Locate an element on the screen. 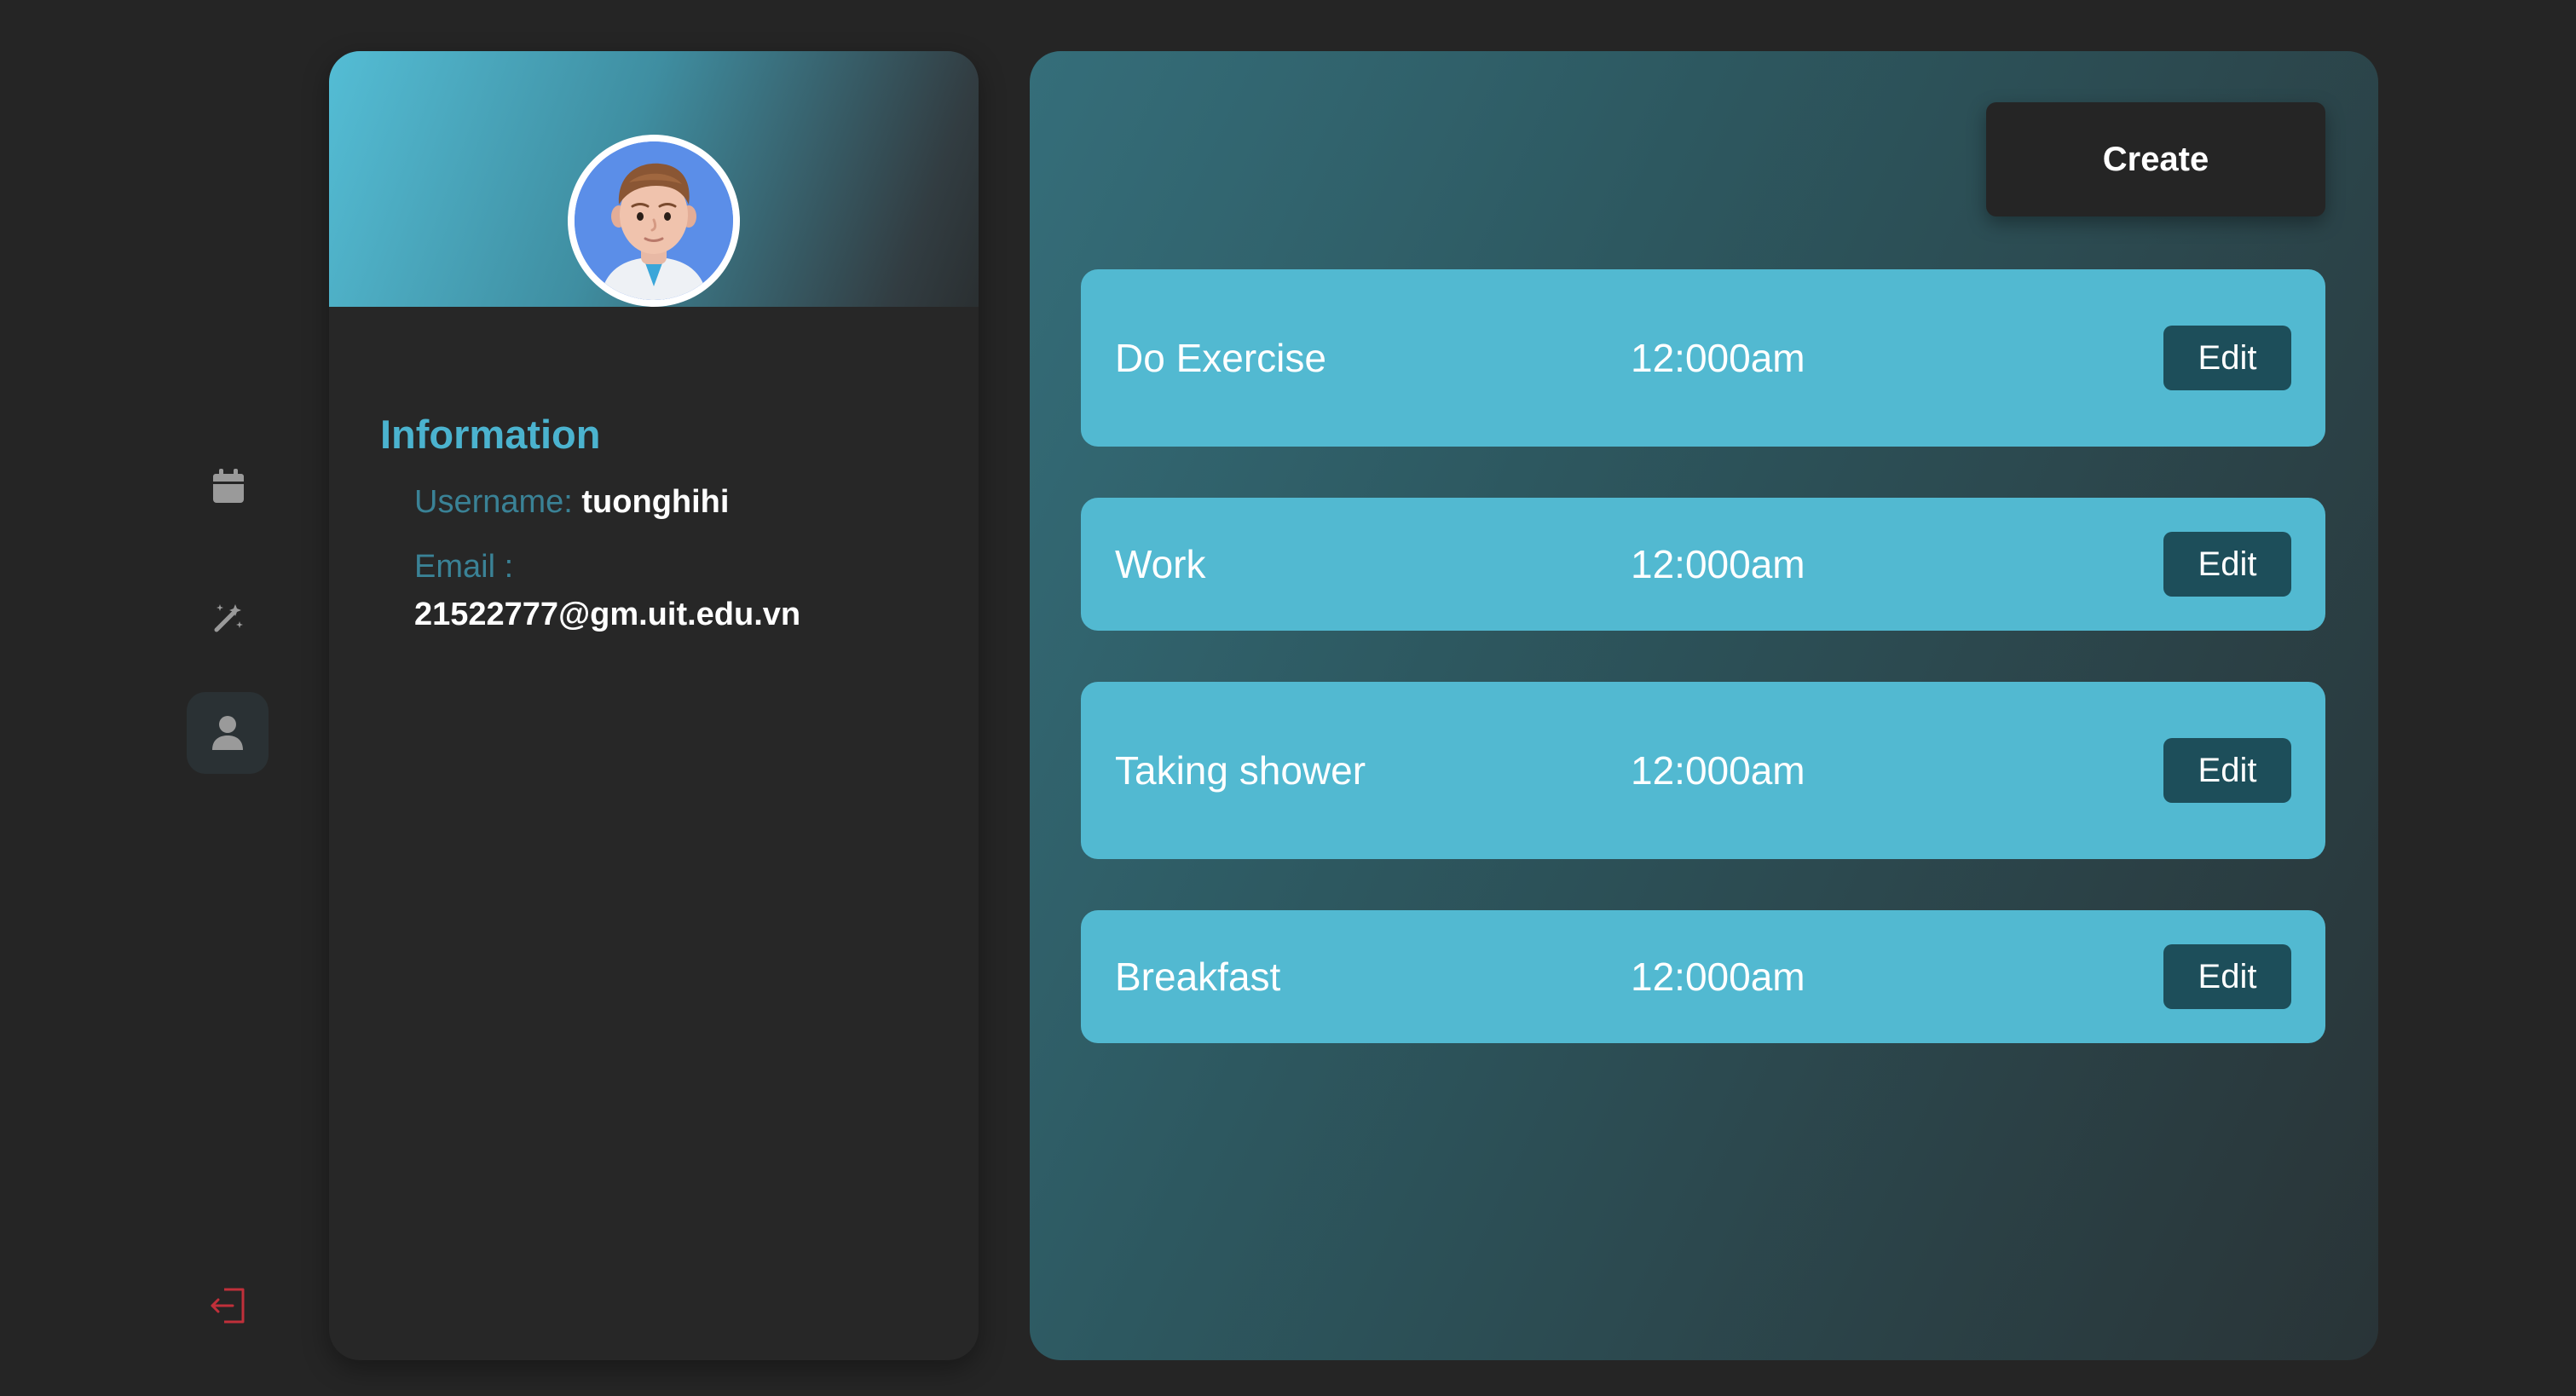 This screenshot has width=2576, height=1396. username-row: Username: tuonghihi is located at coordinates (571, 502).